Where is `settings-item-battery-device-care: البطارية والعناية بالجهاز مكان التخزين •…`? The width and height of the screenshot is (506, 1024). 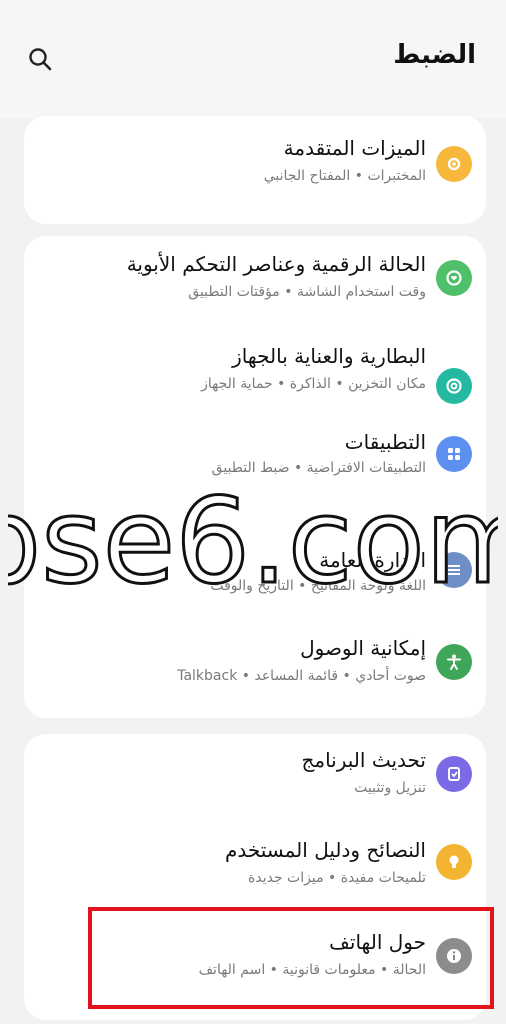 settings-item-battery-device-care: البطارية والعناية بالجهاز مكان التخزين •… is located at coordinates (255, 381).